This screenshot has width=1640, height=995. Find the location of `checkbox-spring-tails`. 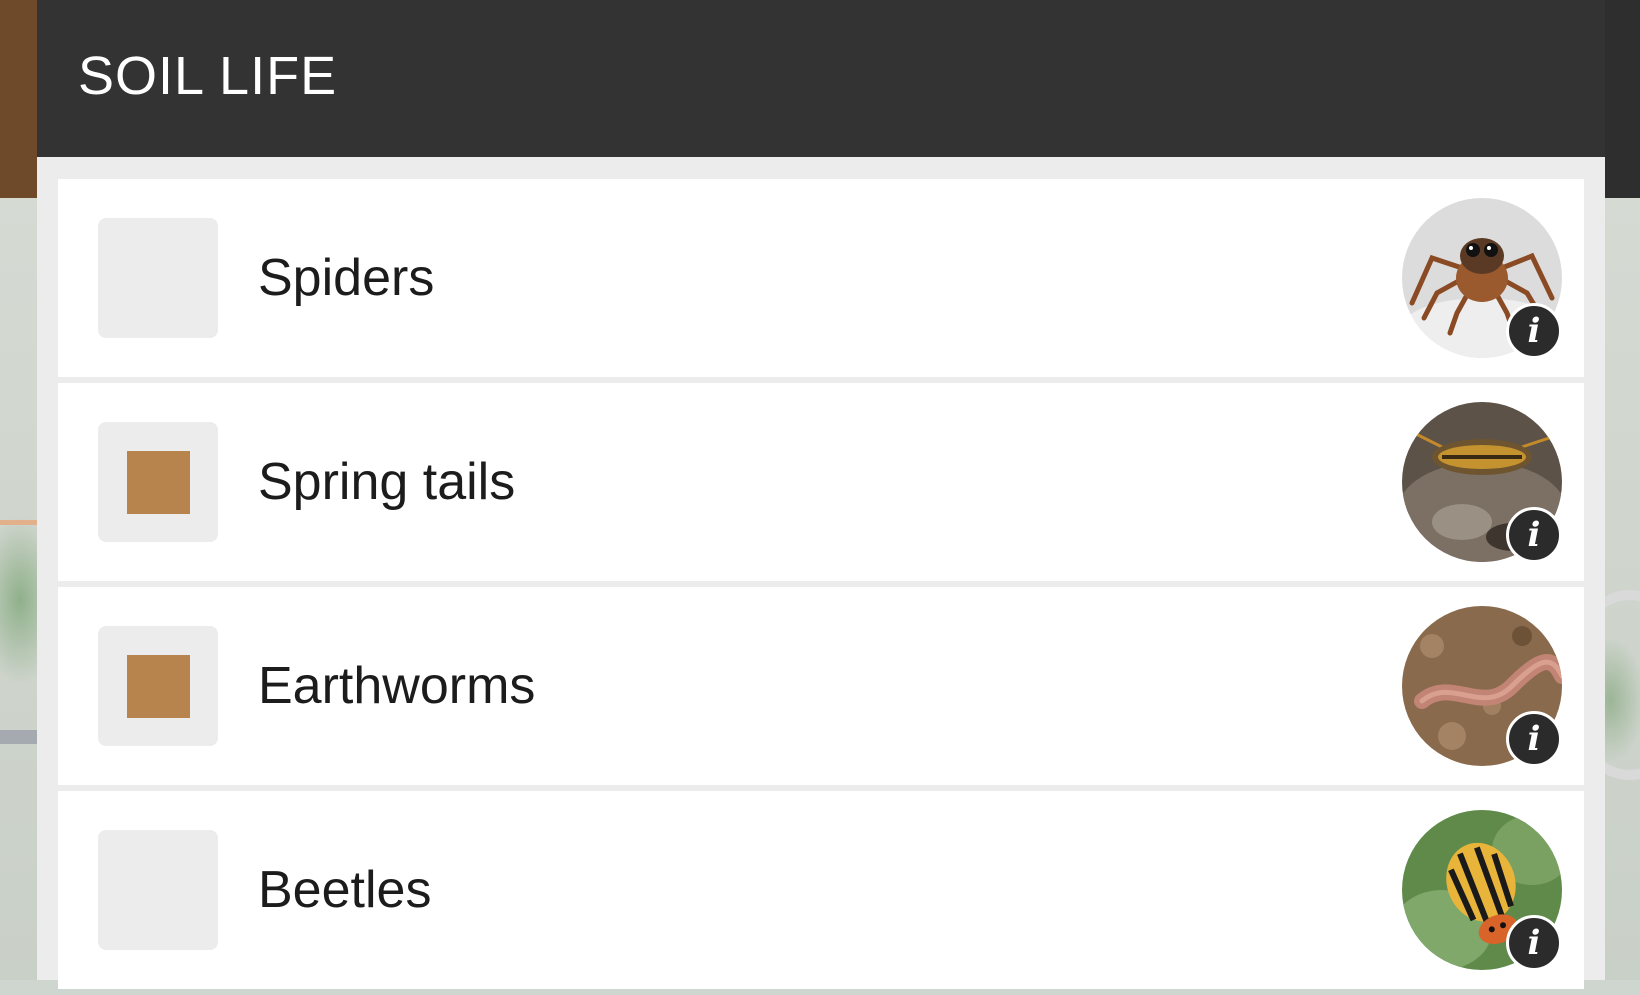

checkbox-spring-tails is located at coordinates (158, 482).